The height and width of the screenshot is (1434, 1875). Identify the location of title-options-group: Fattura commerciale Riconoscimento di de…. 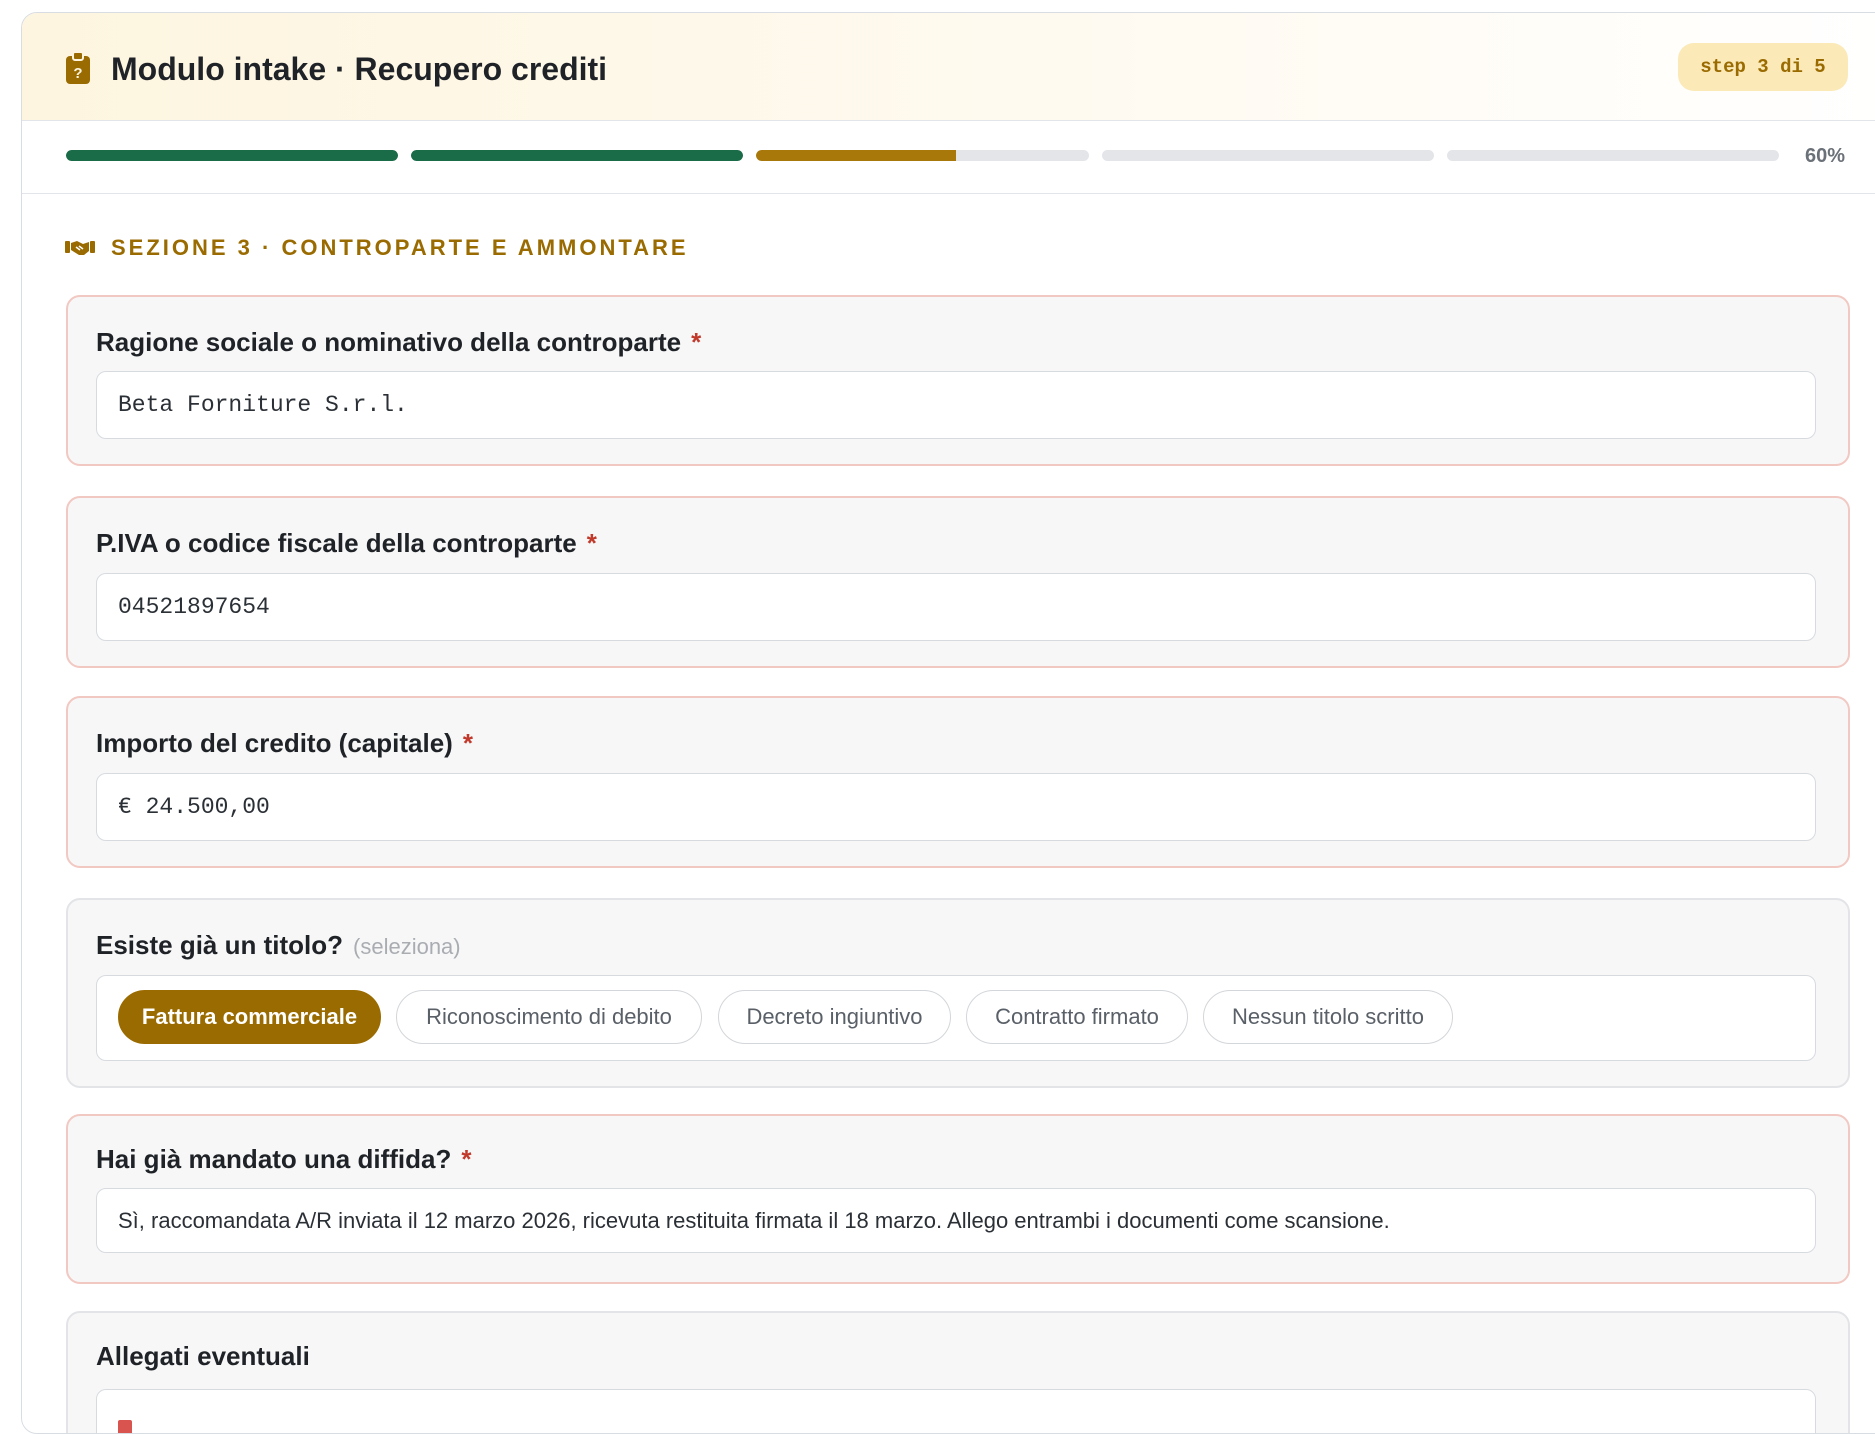
(956, 1018).